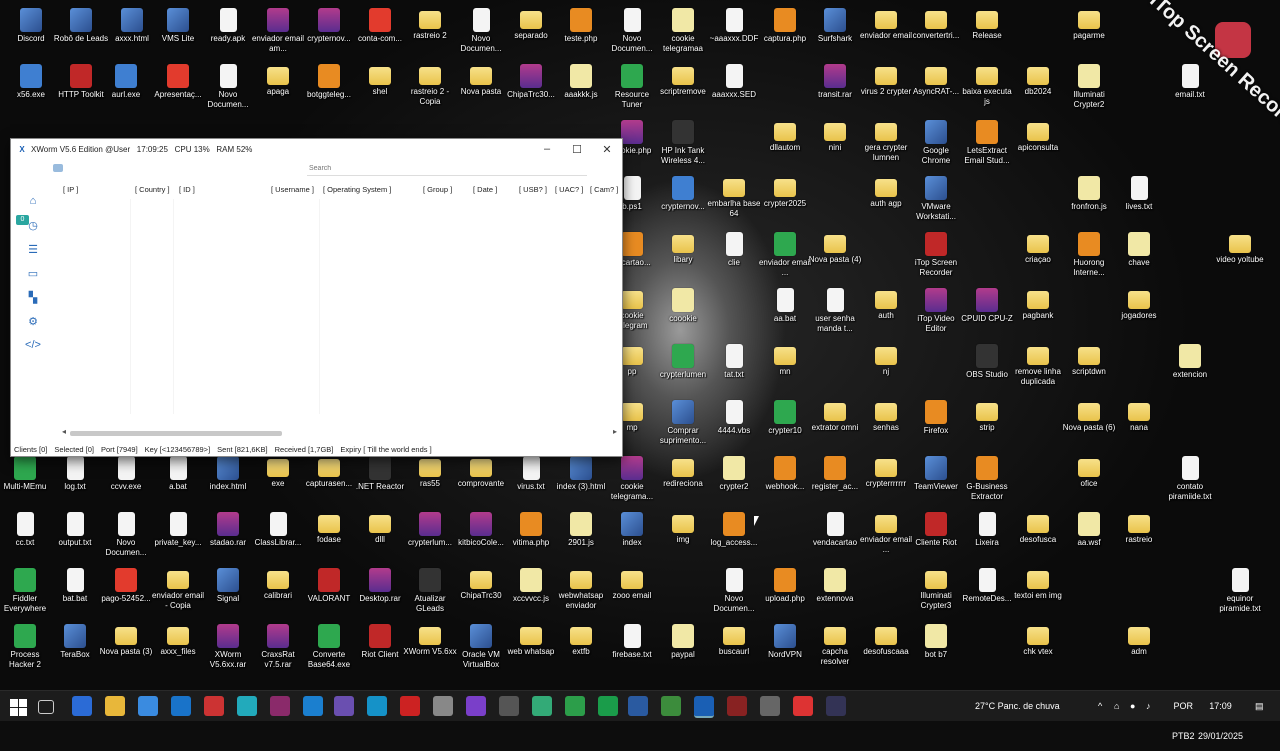  Describe the element at coordinates (1089, 85) in the screenshot. I see `desktop-icon: Illuminati Crypter2` at that location.